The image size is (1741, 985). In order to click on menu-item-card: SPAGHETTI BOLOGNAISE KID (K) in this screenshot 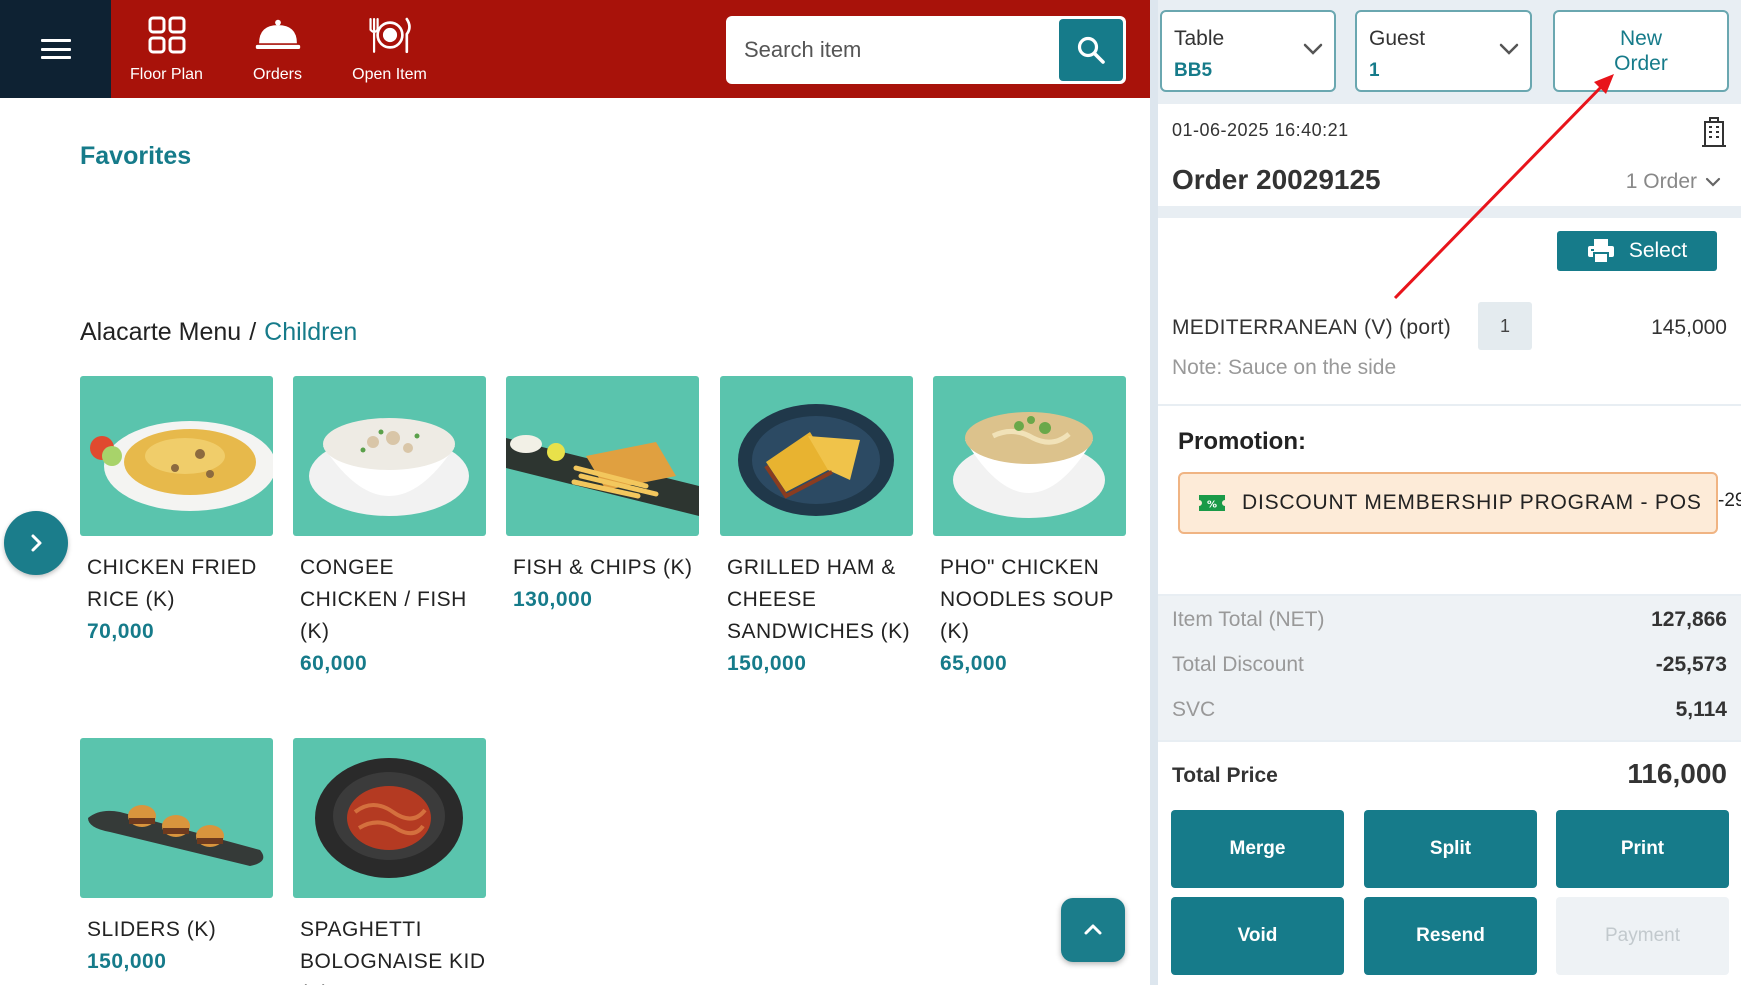, I will do `click(389, 861)`.